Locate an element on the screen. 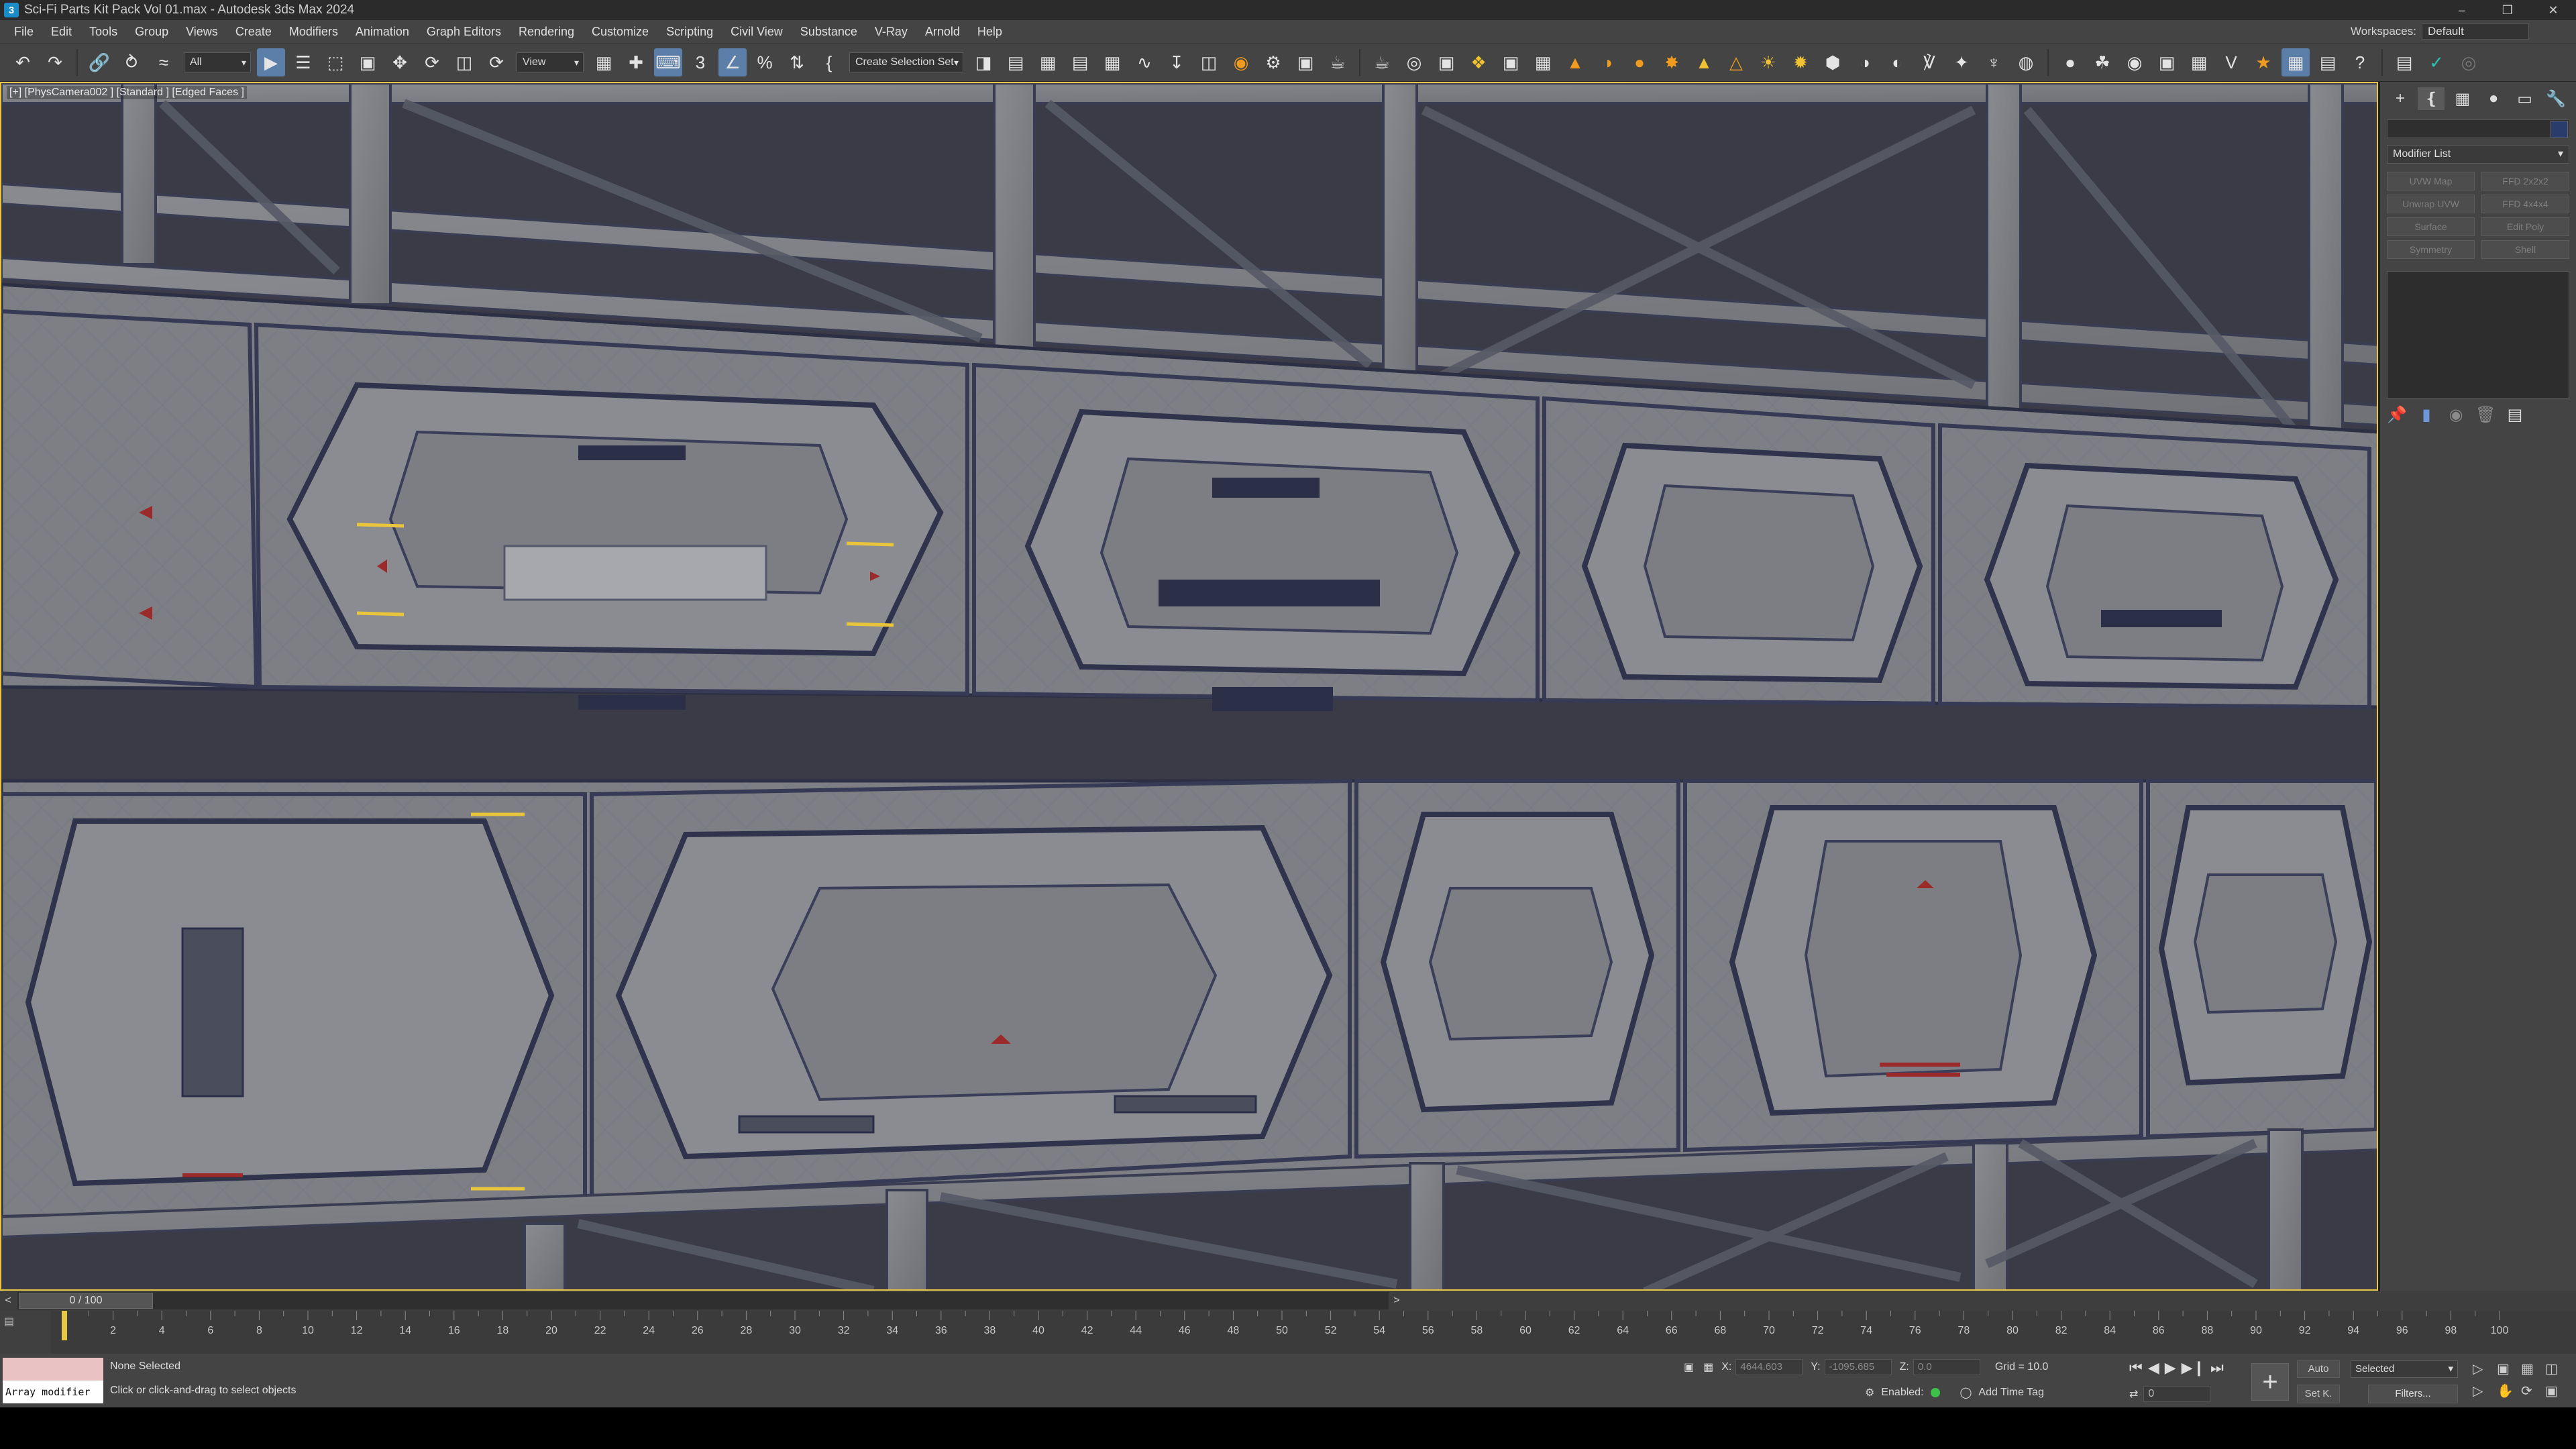 The height and width of the screenshot is (1449, 2576). rect-selection-icon: ⬚ is located at coordinates (335, 62).